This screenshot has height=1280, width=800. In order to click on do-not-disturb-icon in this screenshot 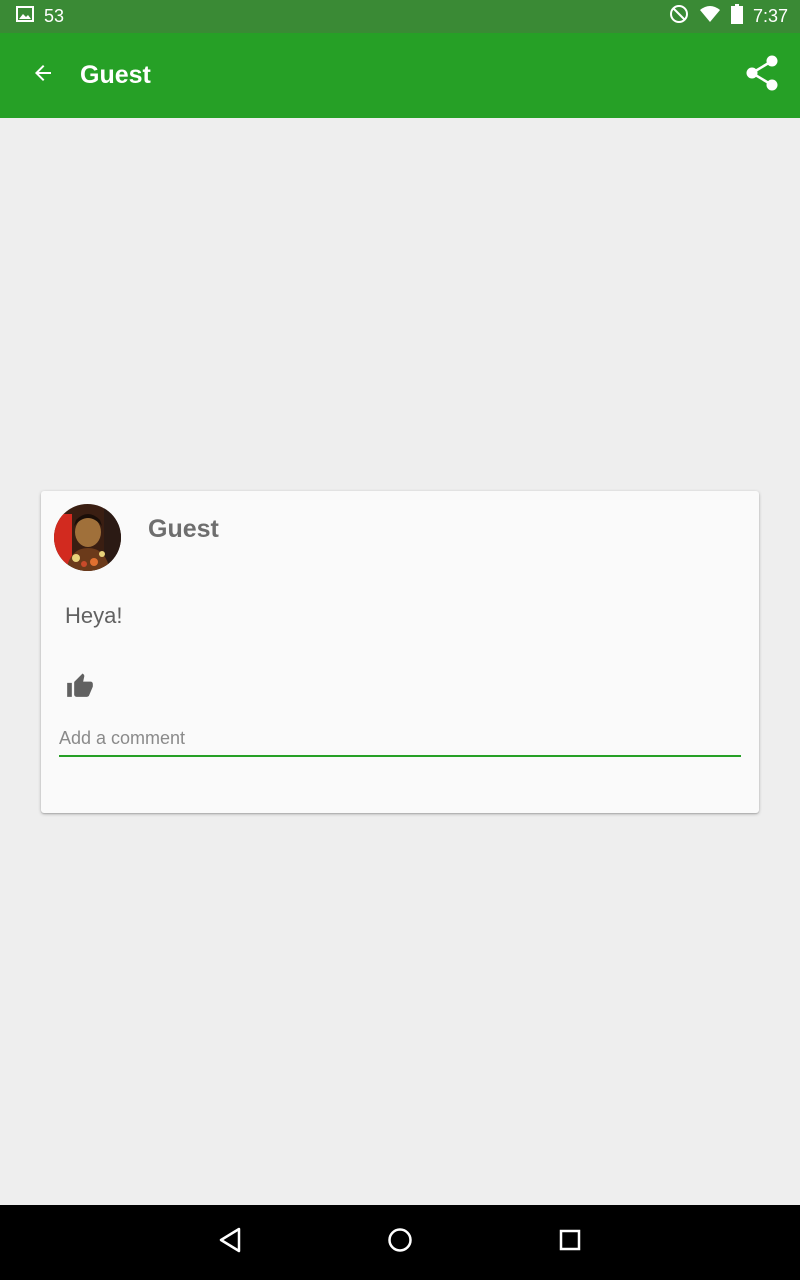, I will do `click(679, 16)`.